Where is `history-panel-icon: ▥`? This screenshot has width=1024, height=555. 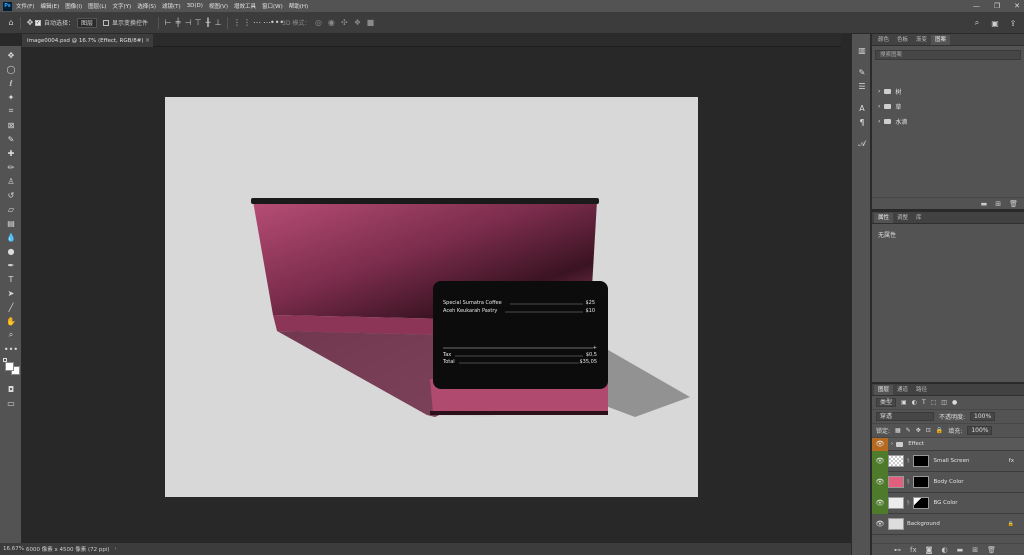 history-panel-icon: ▥ is located at coordinates (862, 50).